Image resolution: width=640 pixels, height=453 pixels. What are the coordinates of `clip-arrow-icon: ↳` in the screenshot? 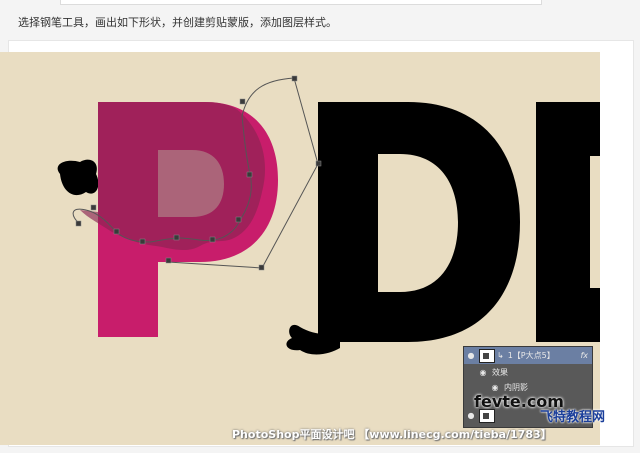 It's located at (500, 355).